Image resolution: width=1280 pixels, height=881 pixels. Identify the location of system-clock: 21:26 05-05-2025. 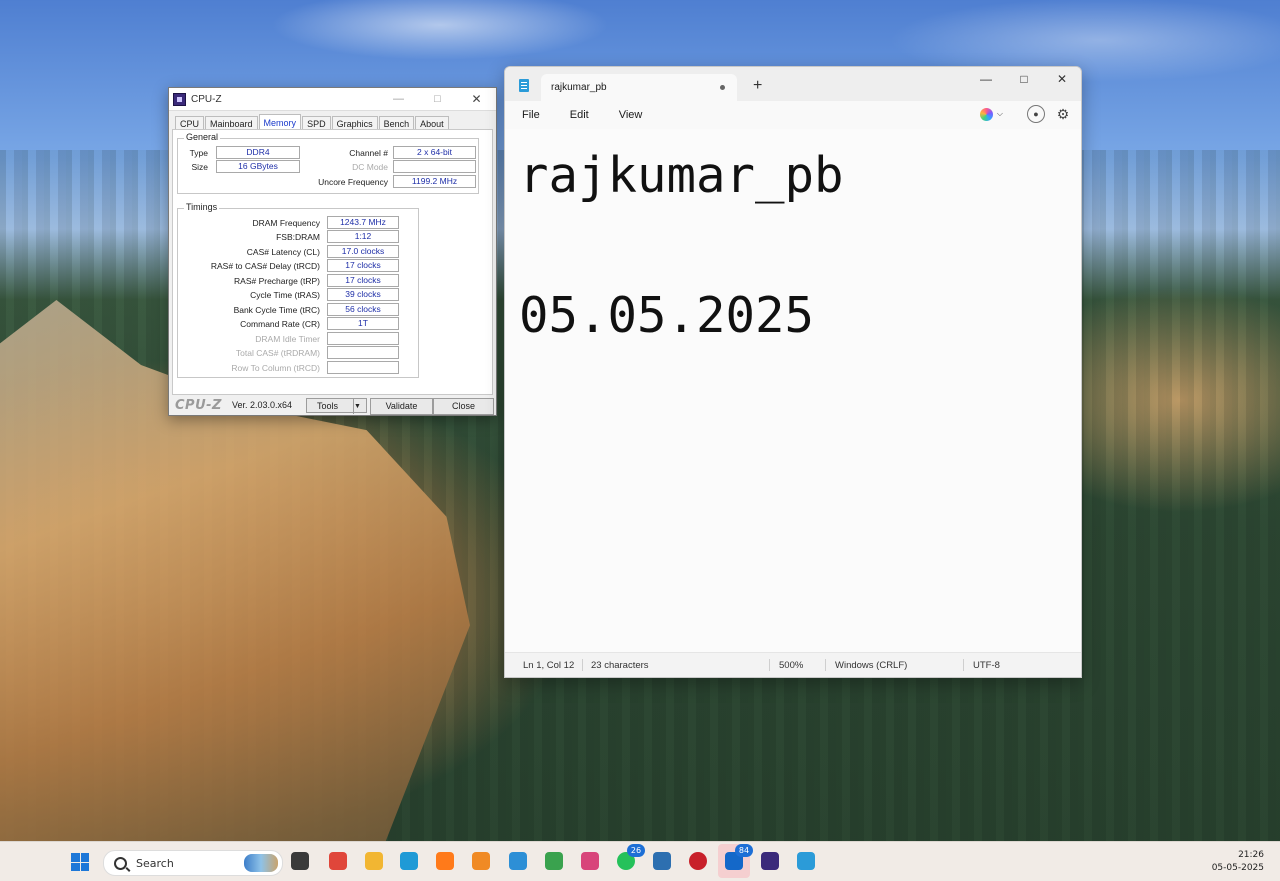
(1238, 862).